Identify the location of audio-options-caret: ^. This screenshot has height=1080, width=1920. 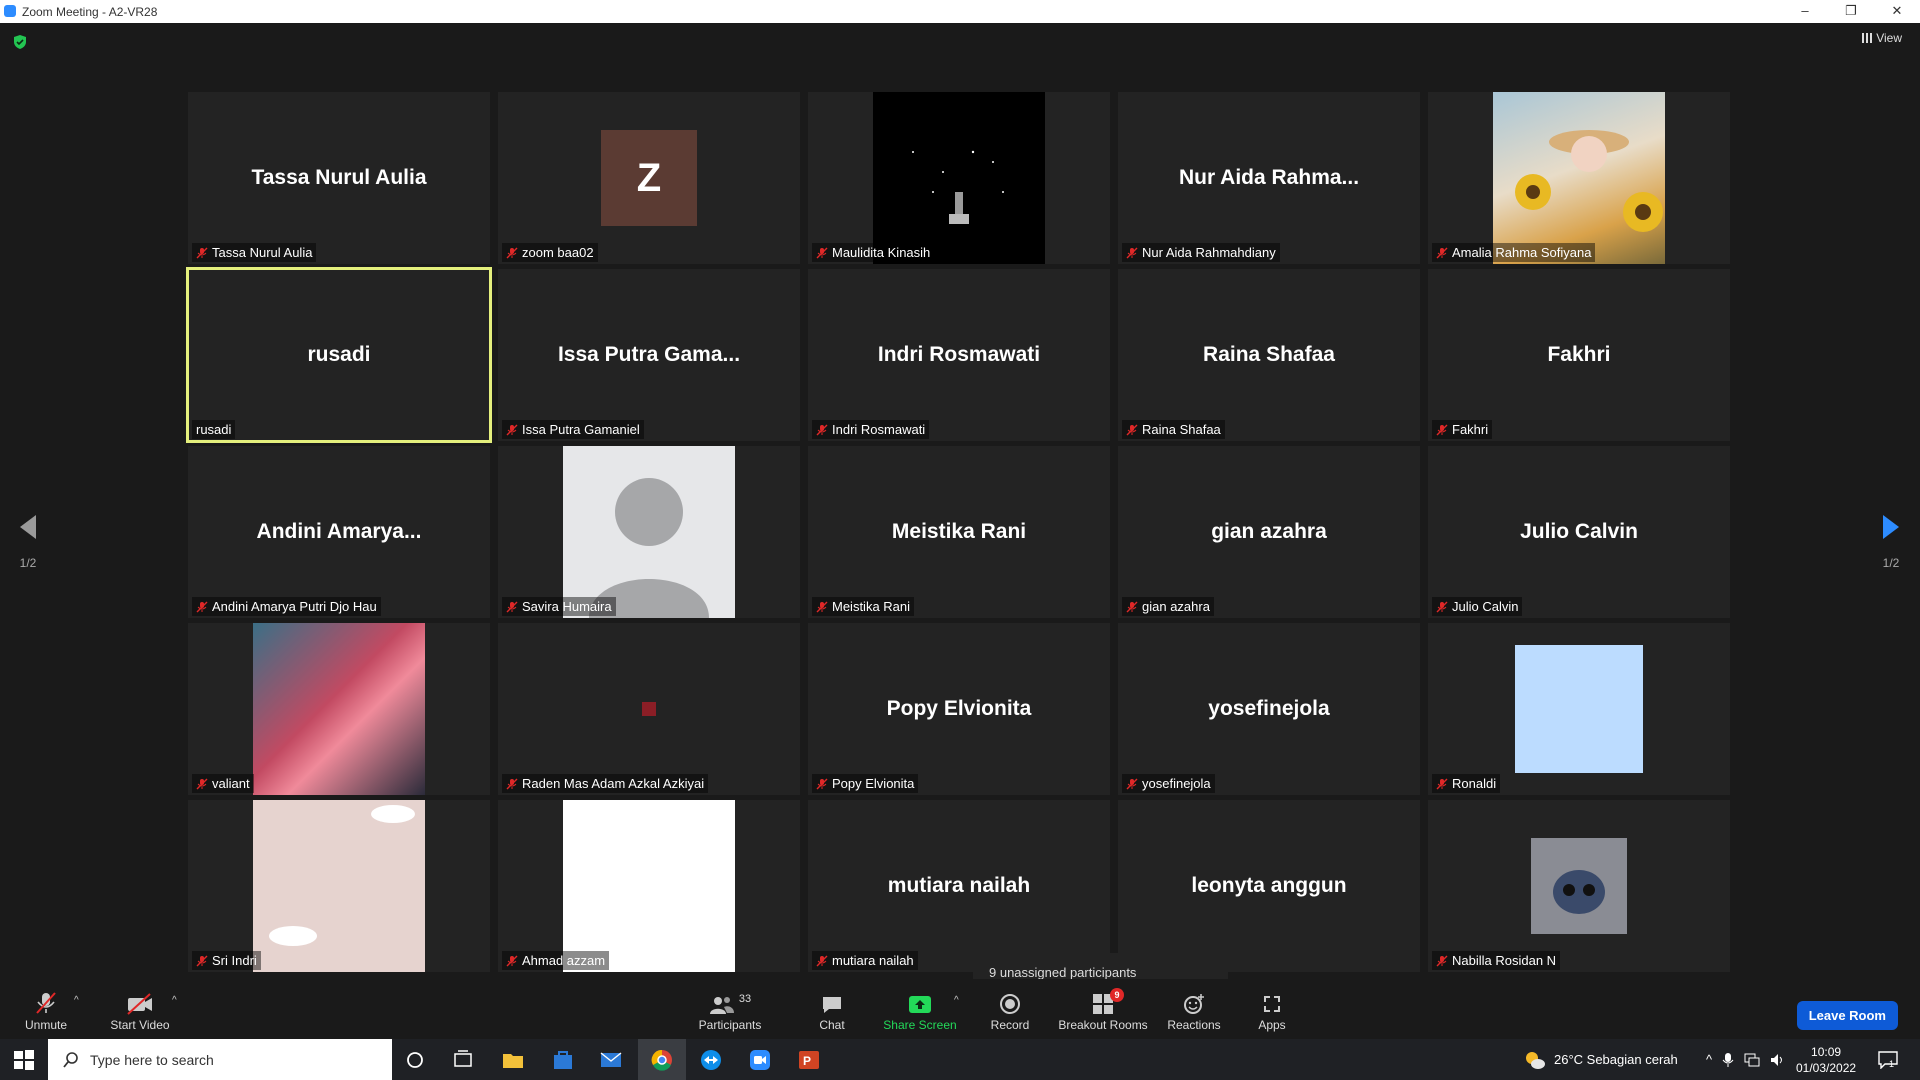
(76, 1000).